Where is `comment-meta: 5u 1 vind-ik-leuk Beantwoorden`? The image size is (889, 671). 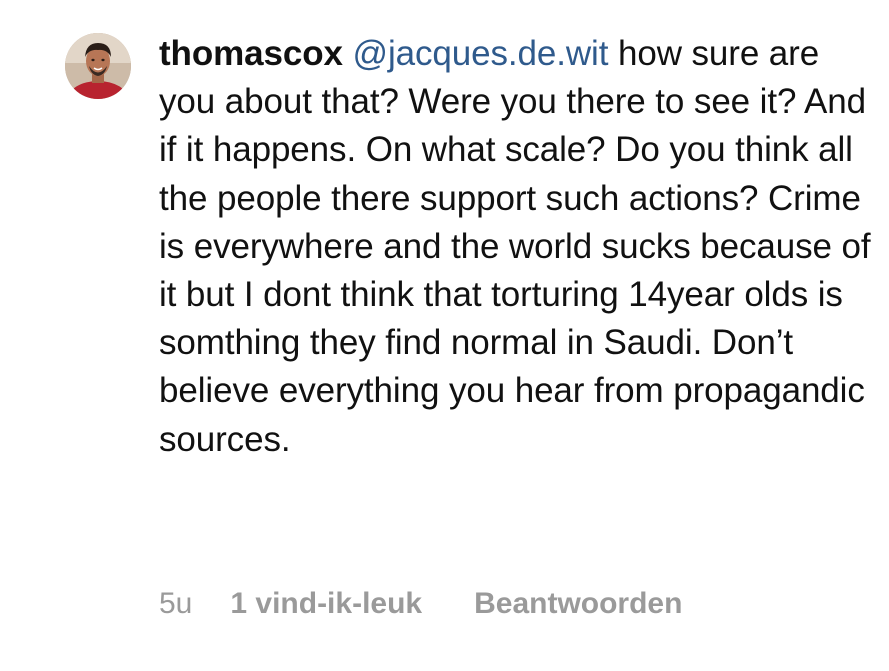 comment-meta: 5u 1 vind-ik-leuk Beantwoorden is located at coordinates (420, 604).